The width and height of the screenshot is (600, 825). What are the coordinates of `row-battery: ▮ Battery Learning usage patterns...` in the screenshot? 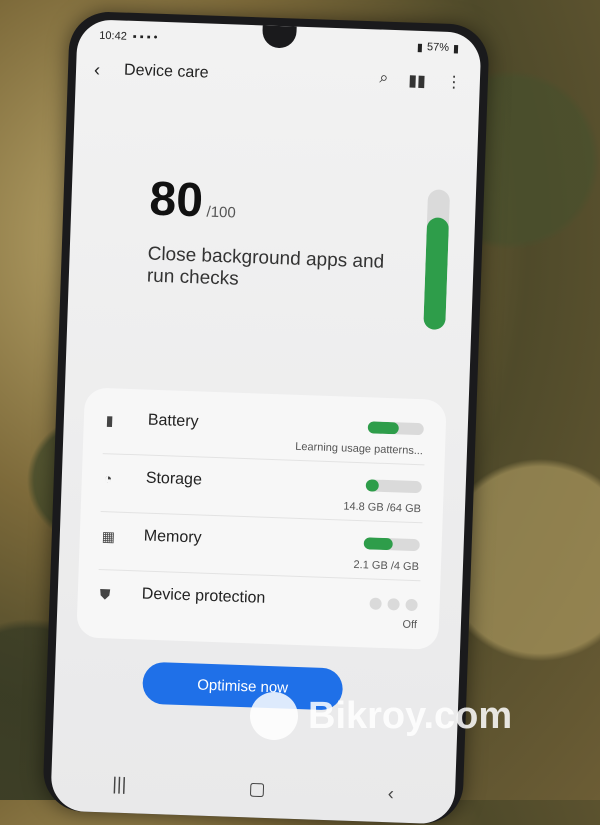 It's located at (265, 431).